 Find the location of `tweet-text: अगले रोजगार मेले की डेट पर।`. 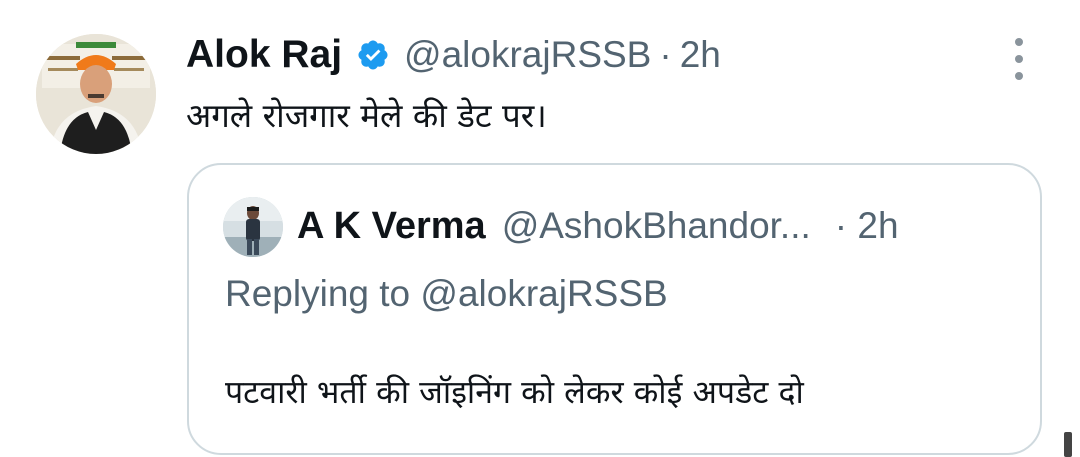

tweet-text: अगले रोजगार मेले की डेट पर। is located at coordinates (366, 115).